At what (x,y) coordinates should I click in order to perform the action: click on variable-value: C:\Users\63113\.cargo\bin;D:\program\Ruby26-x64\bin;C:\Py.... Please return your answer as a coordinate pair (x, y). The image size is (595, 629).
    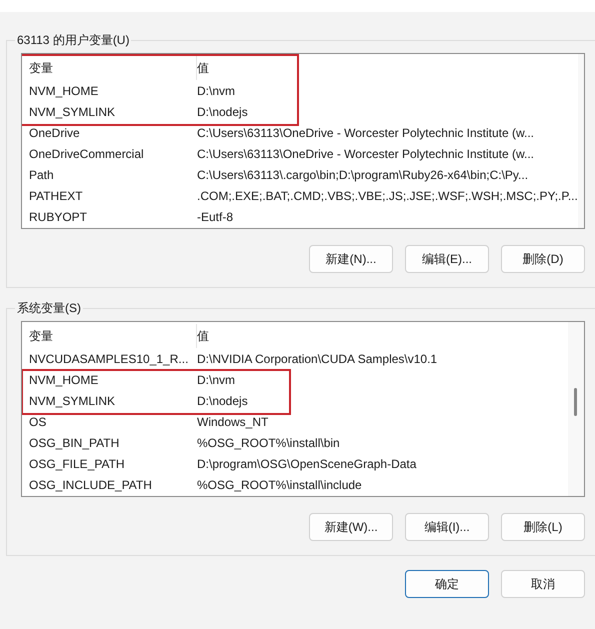
    Looking at the image, I should click on (387, 175).